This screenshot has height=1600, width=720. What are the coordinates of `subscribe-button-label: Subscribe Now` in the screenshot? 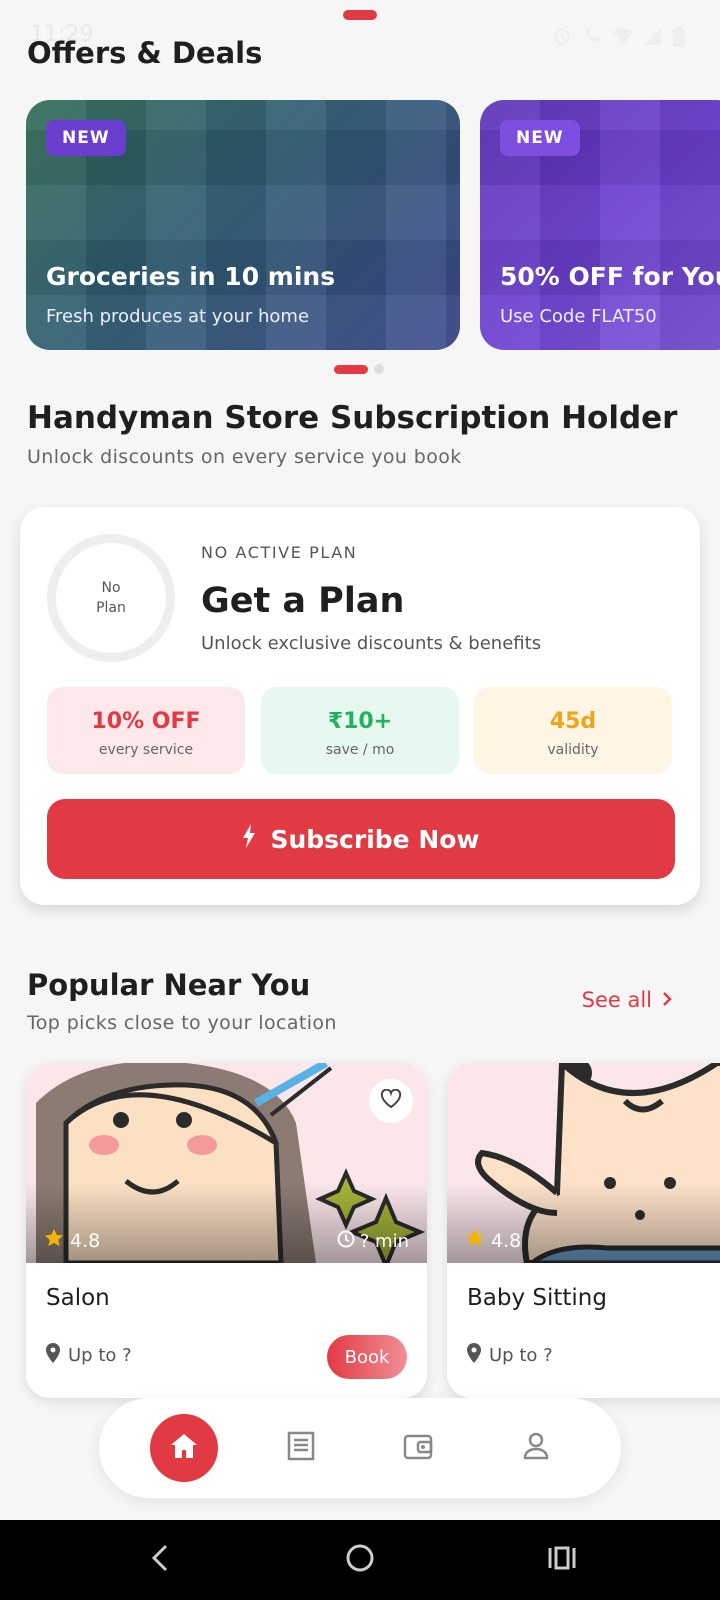 It's located at (375, 839).